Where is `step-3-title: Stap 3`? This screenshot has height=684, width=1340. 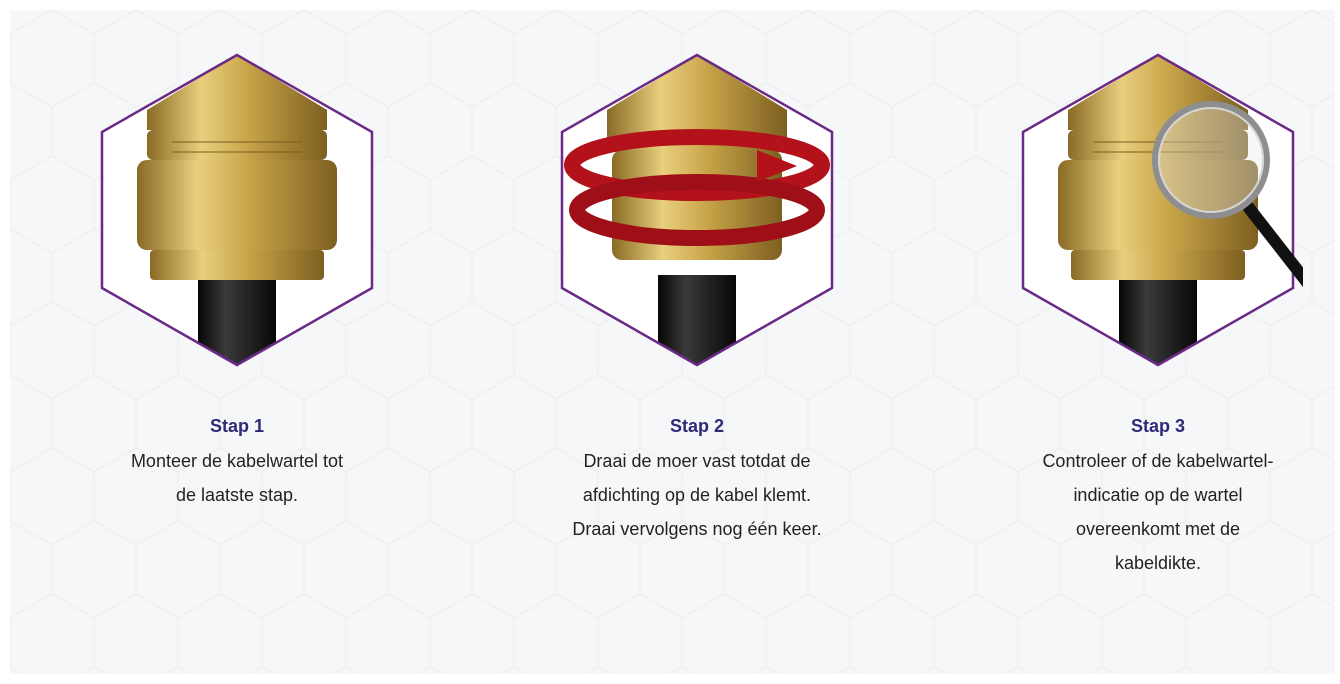 step-3-title: Stap 3 is located at coordinates (1158, 426).